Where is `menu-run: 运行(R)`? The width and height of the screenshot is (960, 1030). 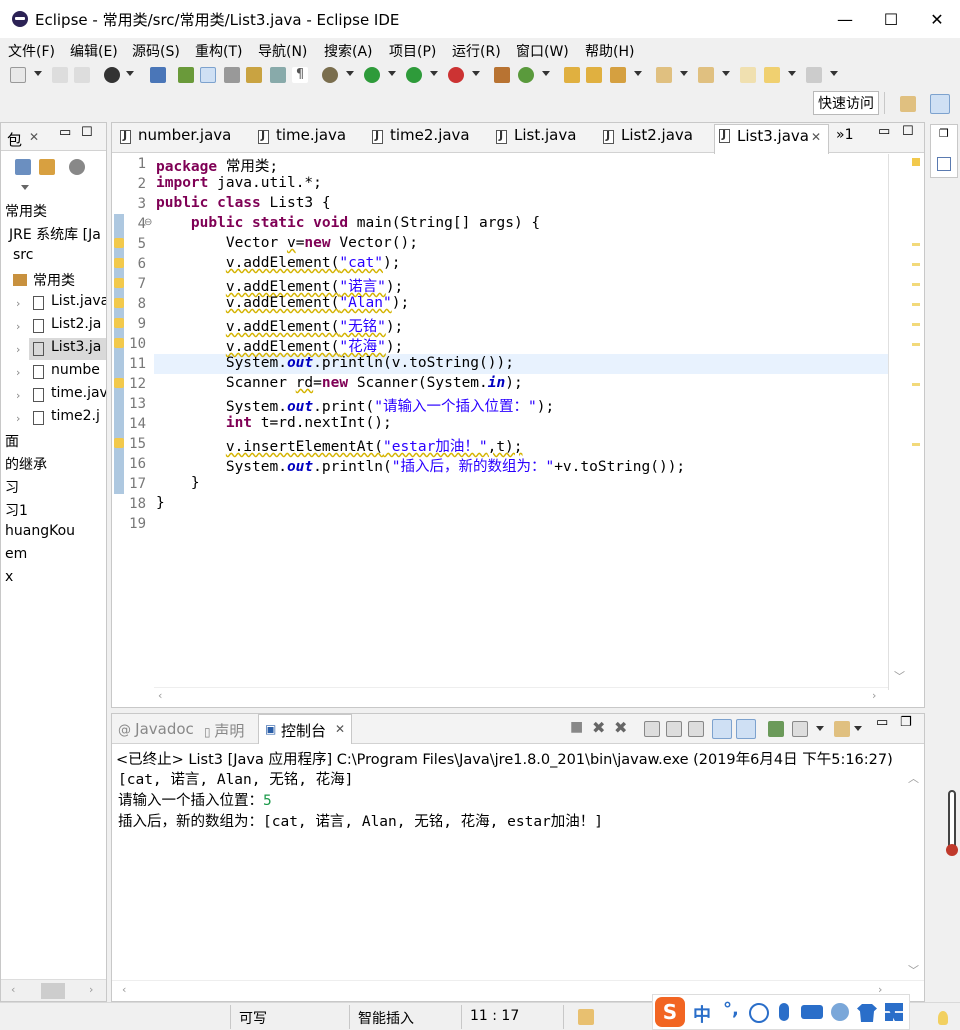
menu-run: 运行(R) is located at coordinates (476, 51).